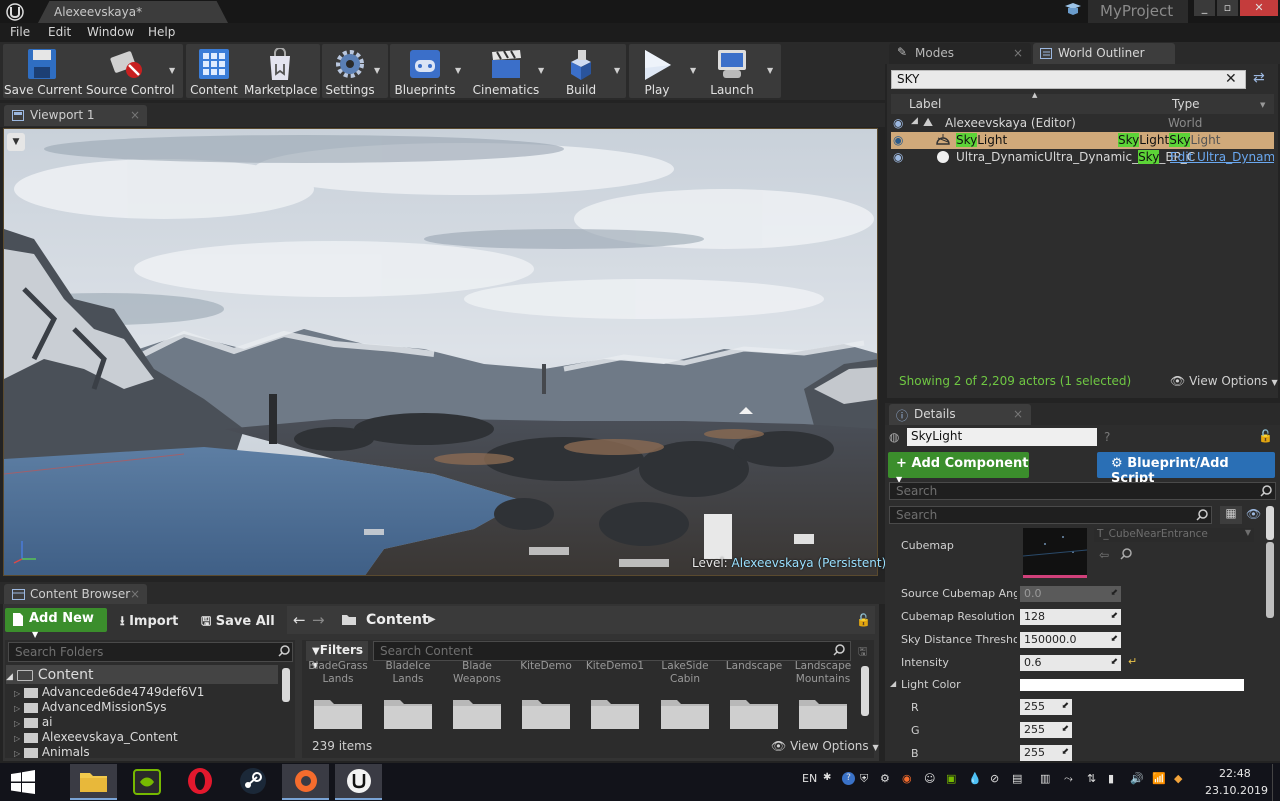 This screenshot has height=801, width=1280. What do you see at coordinates (732, 71) in the screenshot?
I see `launch-button: Launch` at bounding box center [732, 71].